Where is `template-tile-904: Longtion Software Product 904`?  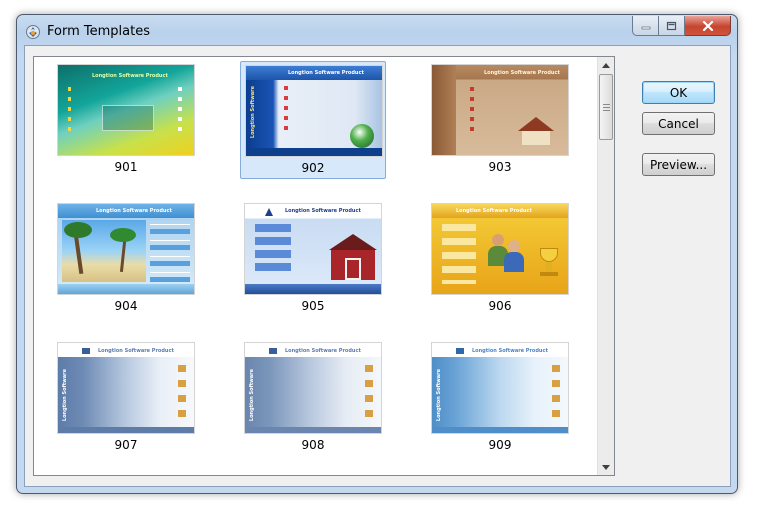 template-tile-904: Longtion Software Product 904 is located at coordinates (126, 259).